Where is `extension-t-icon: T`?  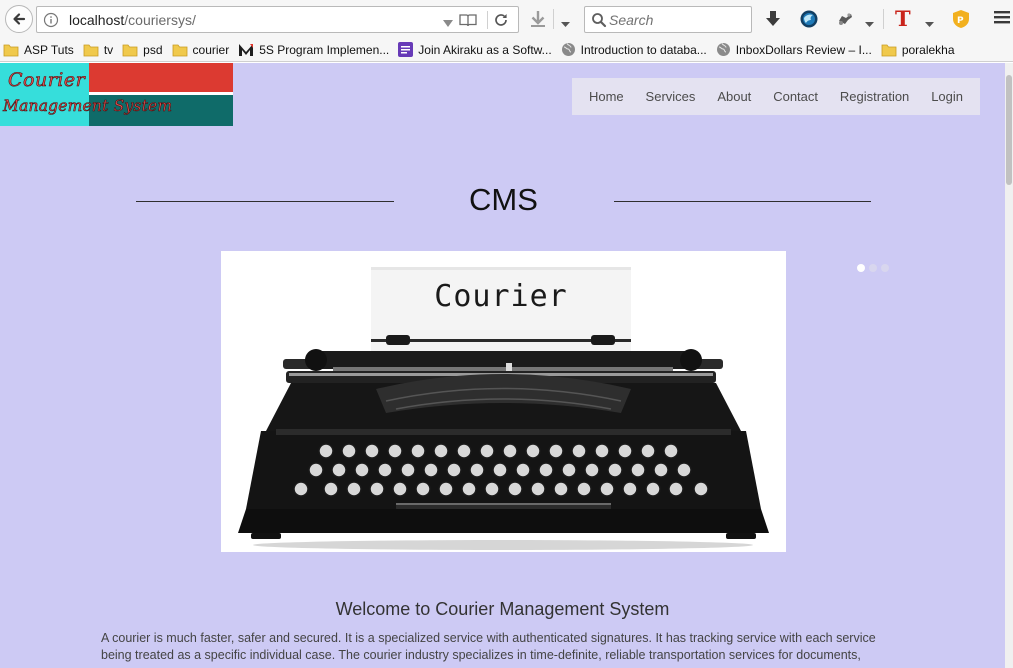
extension-t-icon: T is located at coordinates (903, 20).